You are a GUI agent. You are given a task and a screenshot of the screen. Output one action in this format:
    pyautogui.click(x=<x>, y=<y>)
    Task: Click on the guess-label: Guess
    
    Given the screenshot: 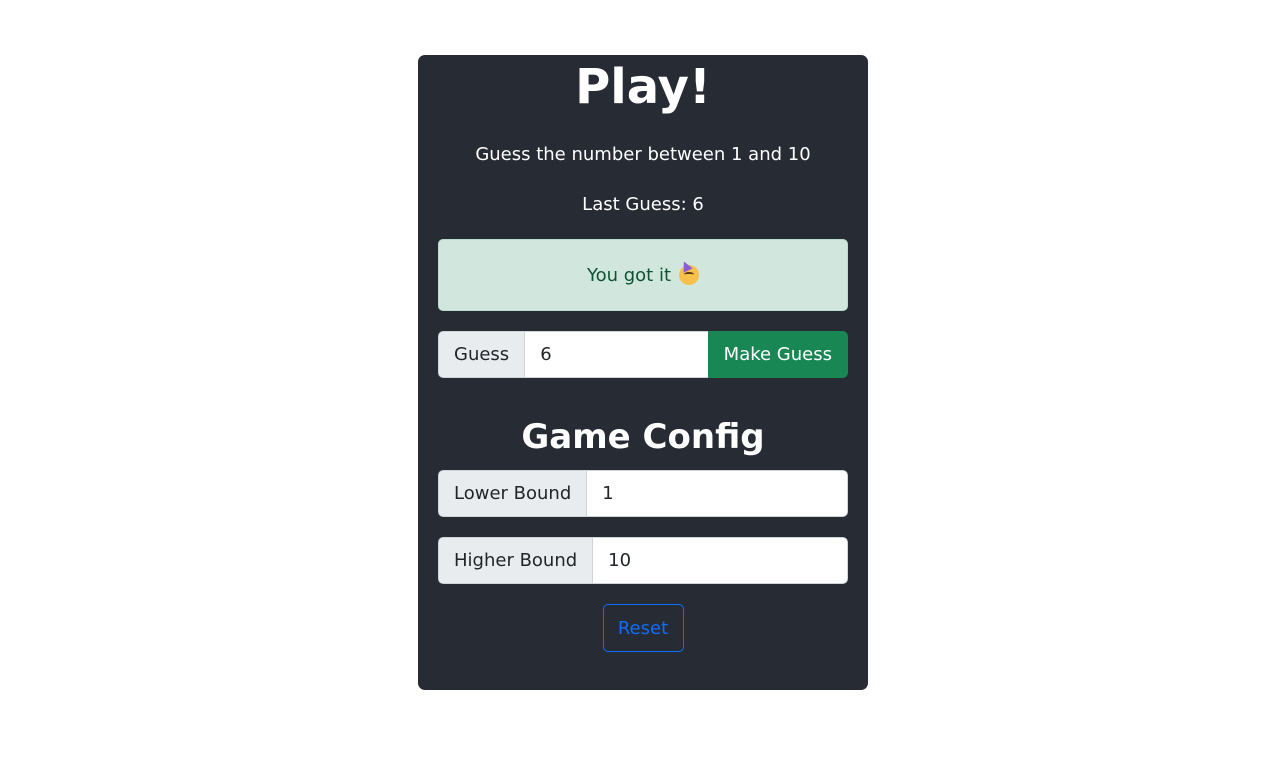 What is the action you would take?
    pyautogui.click(x=481, y=354)
    